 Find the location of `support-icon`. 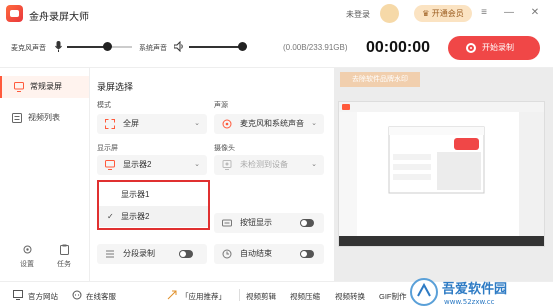

support-icon is located at coordinates (77, 295).